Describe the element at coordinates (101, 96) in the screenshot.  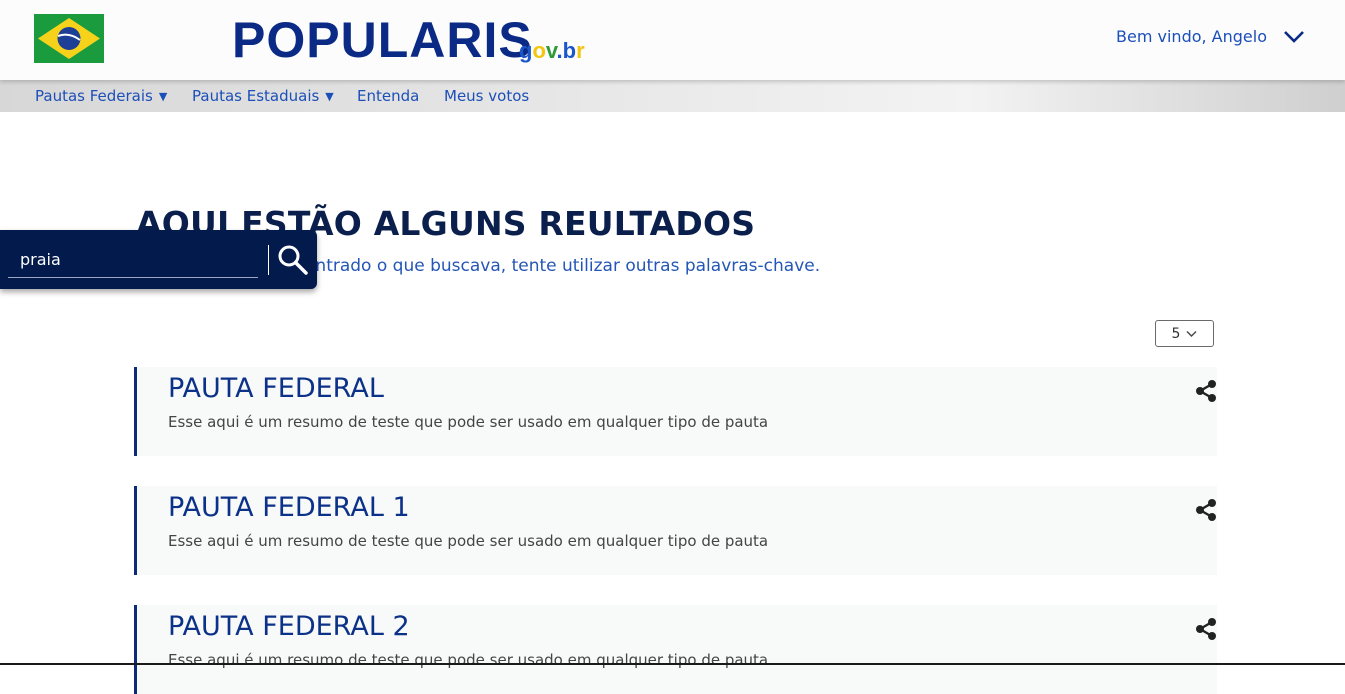
I see `nav-pautas-federais: Pautas Federais ▼` at that location.